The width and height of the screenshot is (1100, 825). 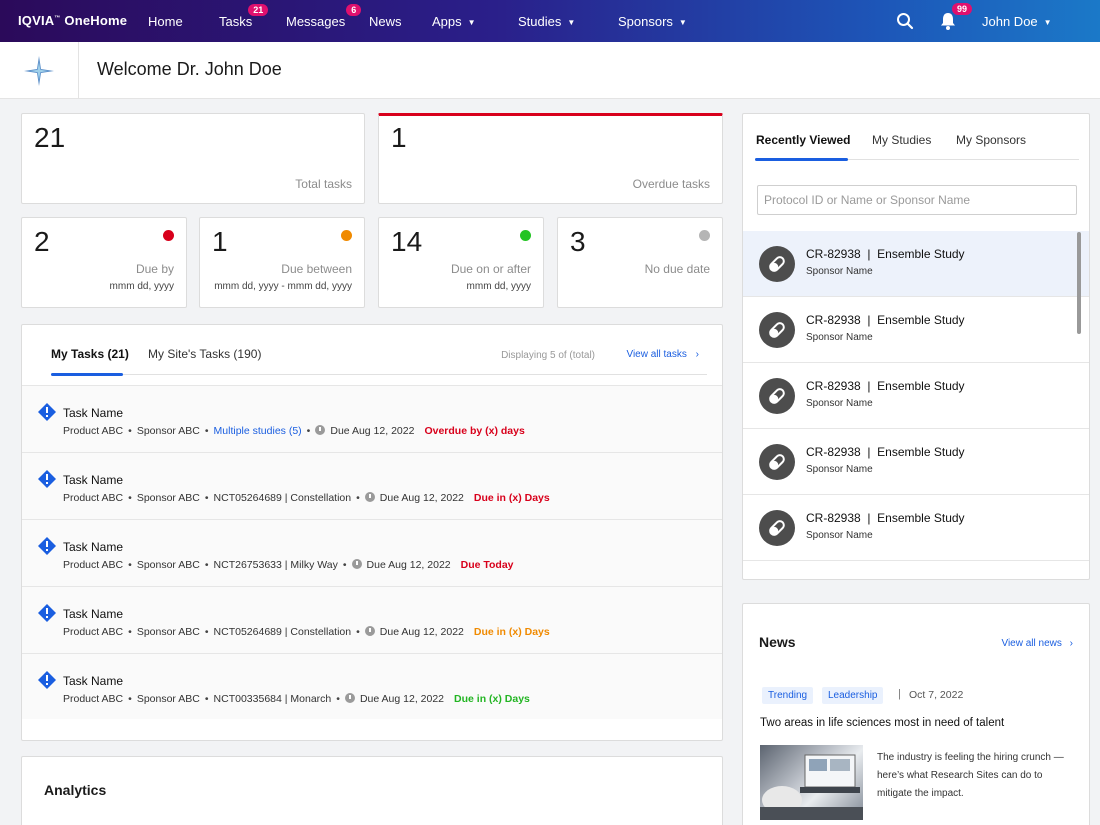 What do you see at coordinates (803, 140) in the screenshot?
I see `tab-recently-viewed: Recently Viewed` at bounding box center [803, 140].